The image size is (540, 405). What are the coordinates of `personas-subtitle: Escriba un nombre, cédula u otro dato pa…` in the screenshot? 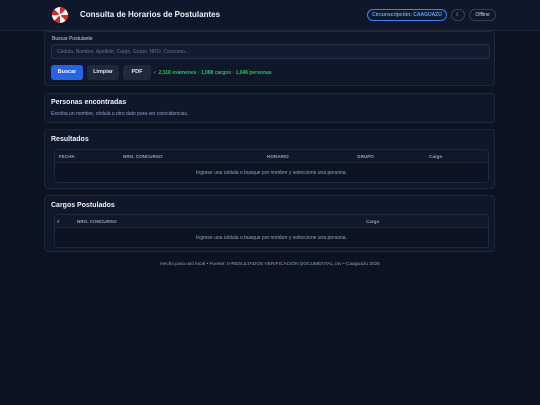 It's located at (120, 114).